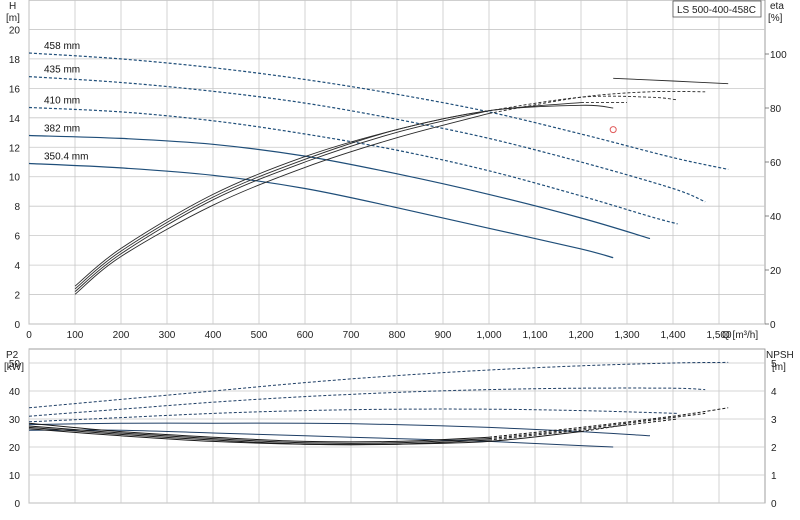 The height and width of the screenshot is (520, 800). I want to click on x-tick-label: 700, so click(351, 335).